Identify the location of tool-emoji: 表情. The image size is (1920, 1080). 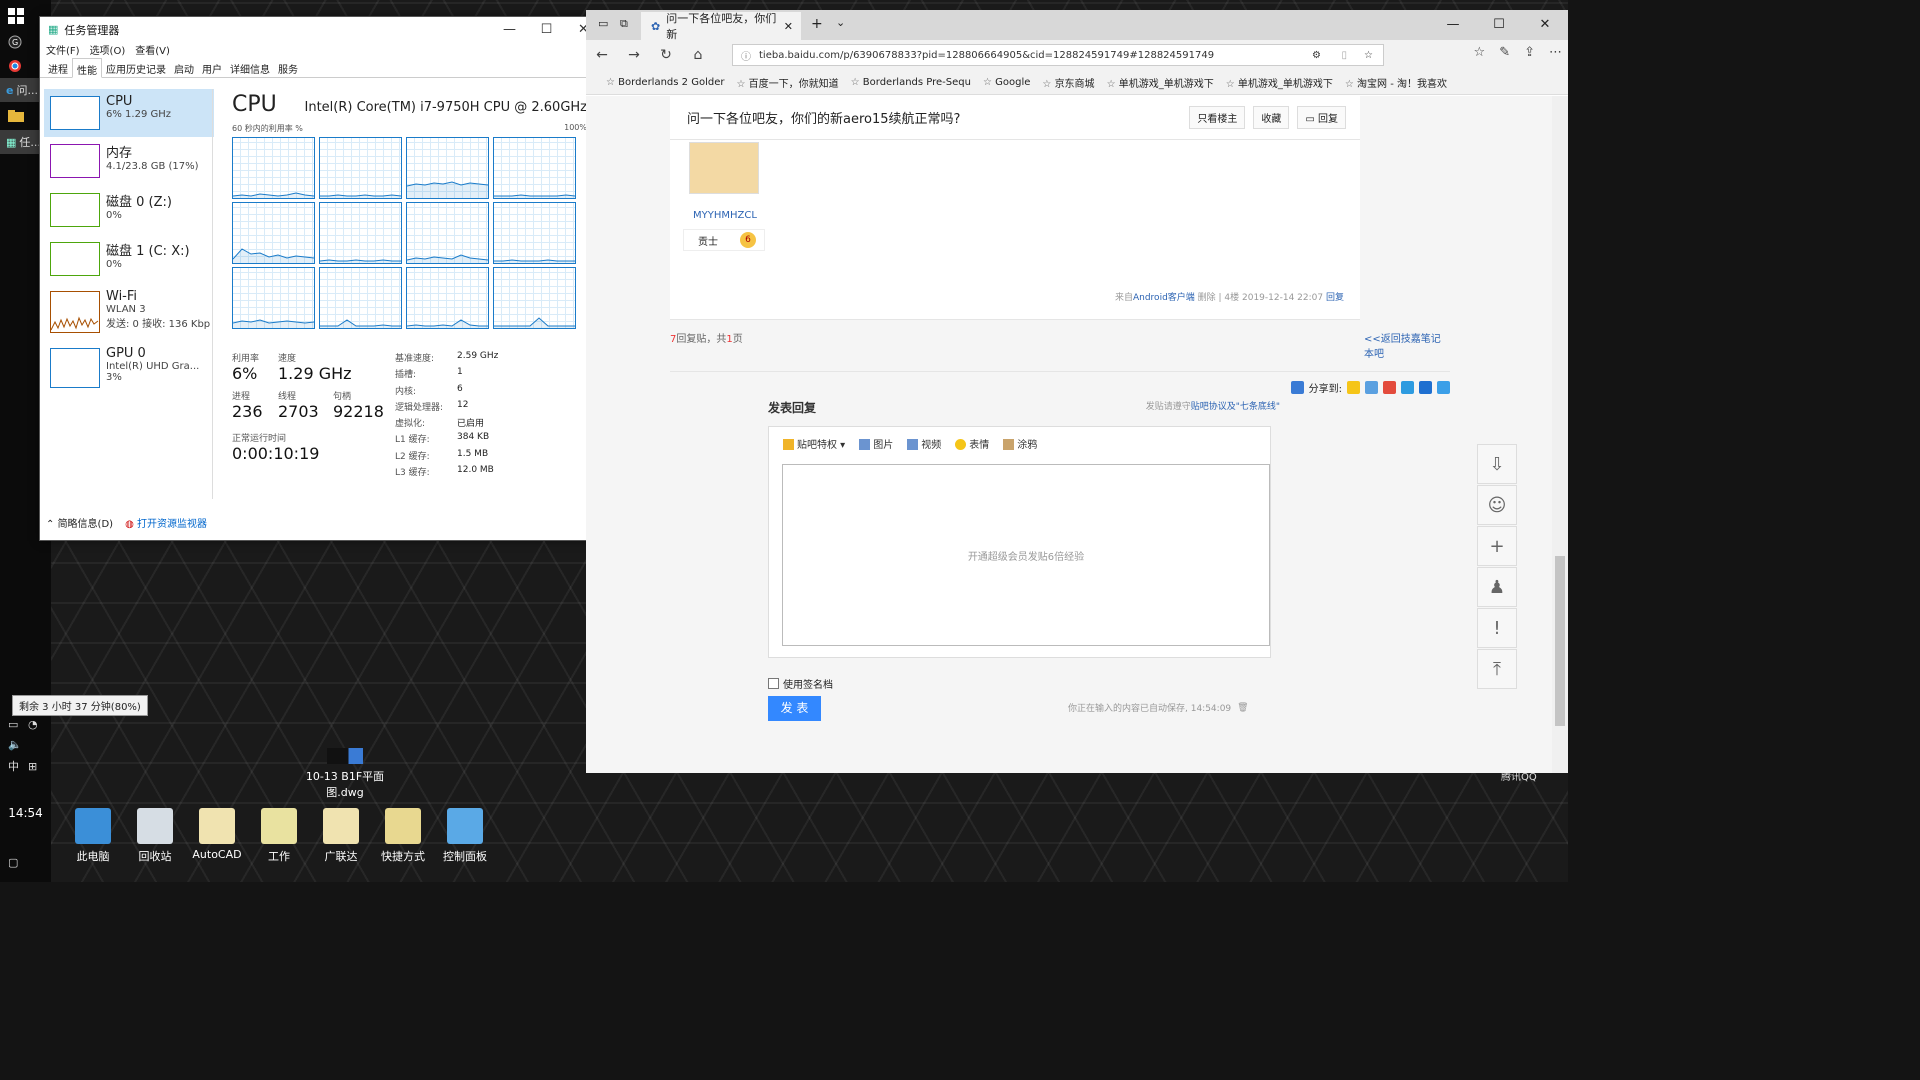
(972, 443).